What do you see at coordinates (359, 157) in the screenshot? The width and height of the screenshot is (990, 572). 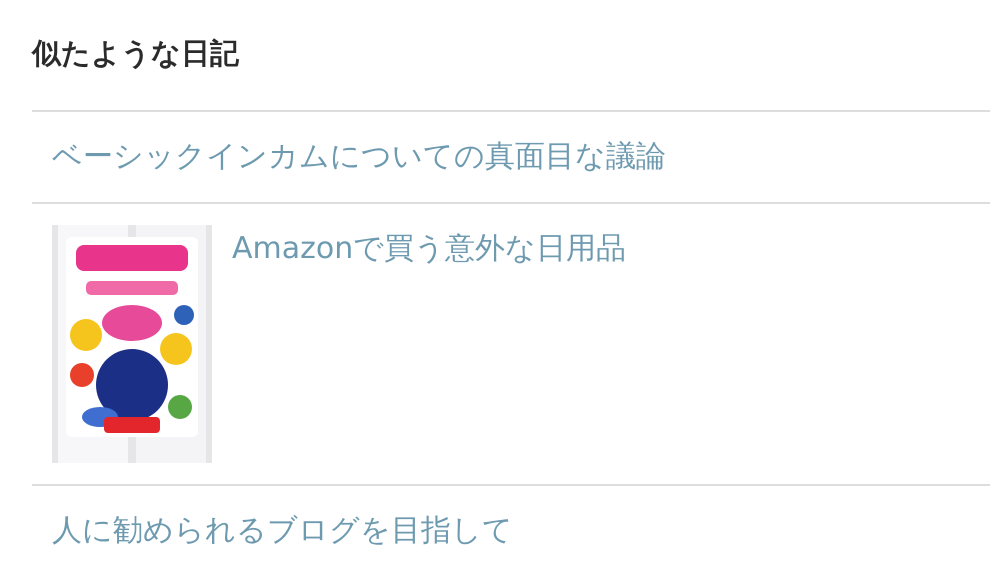 I see `article-link: ベーシックインカムについての真面目な議論` at bounding box center [359, 157].